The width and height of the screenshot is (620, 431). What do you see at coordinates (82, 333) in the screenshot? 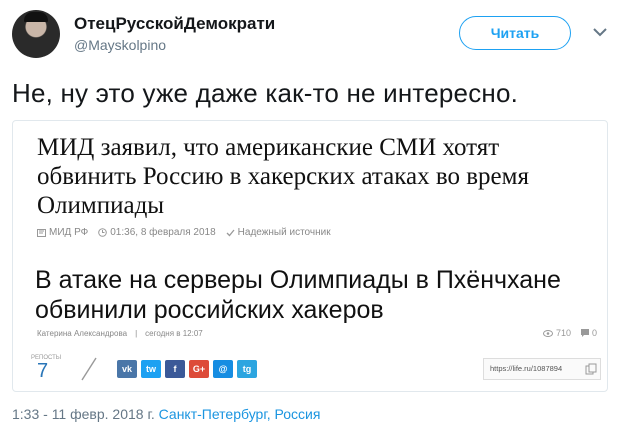
I see `author-label: Катерина Александрова` at bounding box center [82, 333].